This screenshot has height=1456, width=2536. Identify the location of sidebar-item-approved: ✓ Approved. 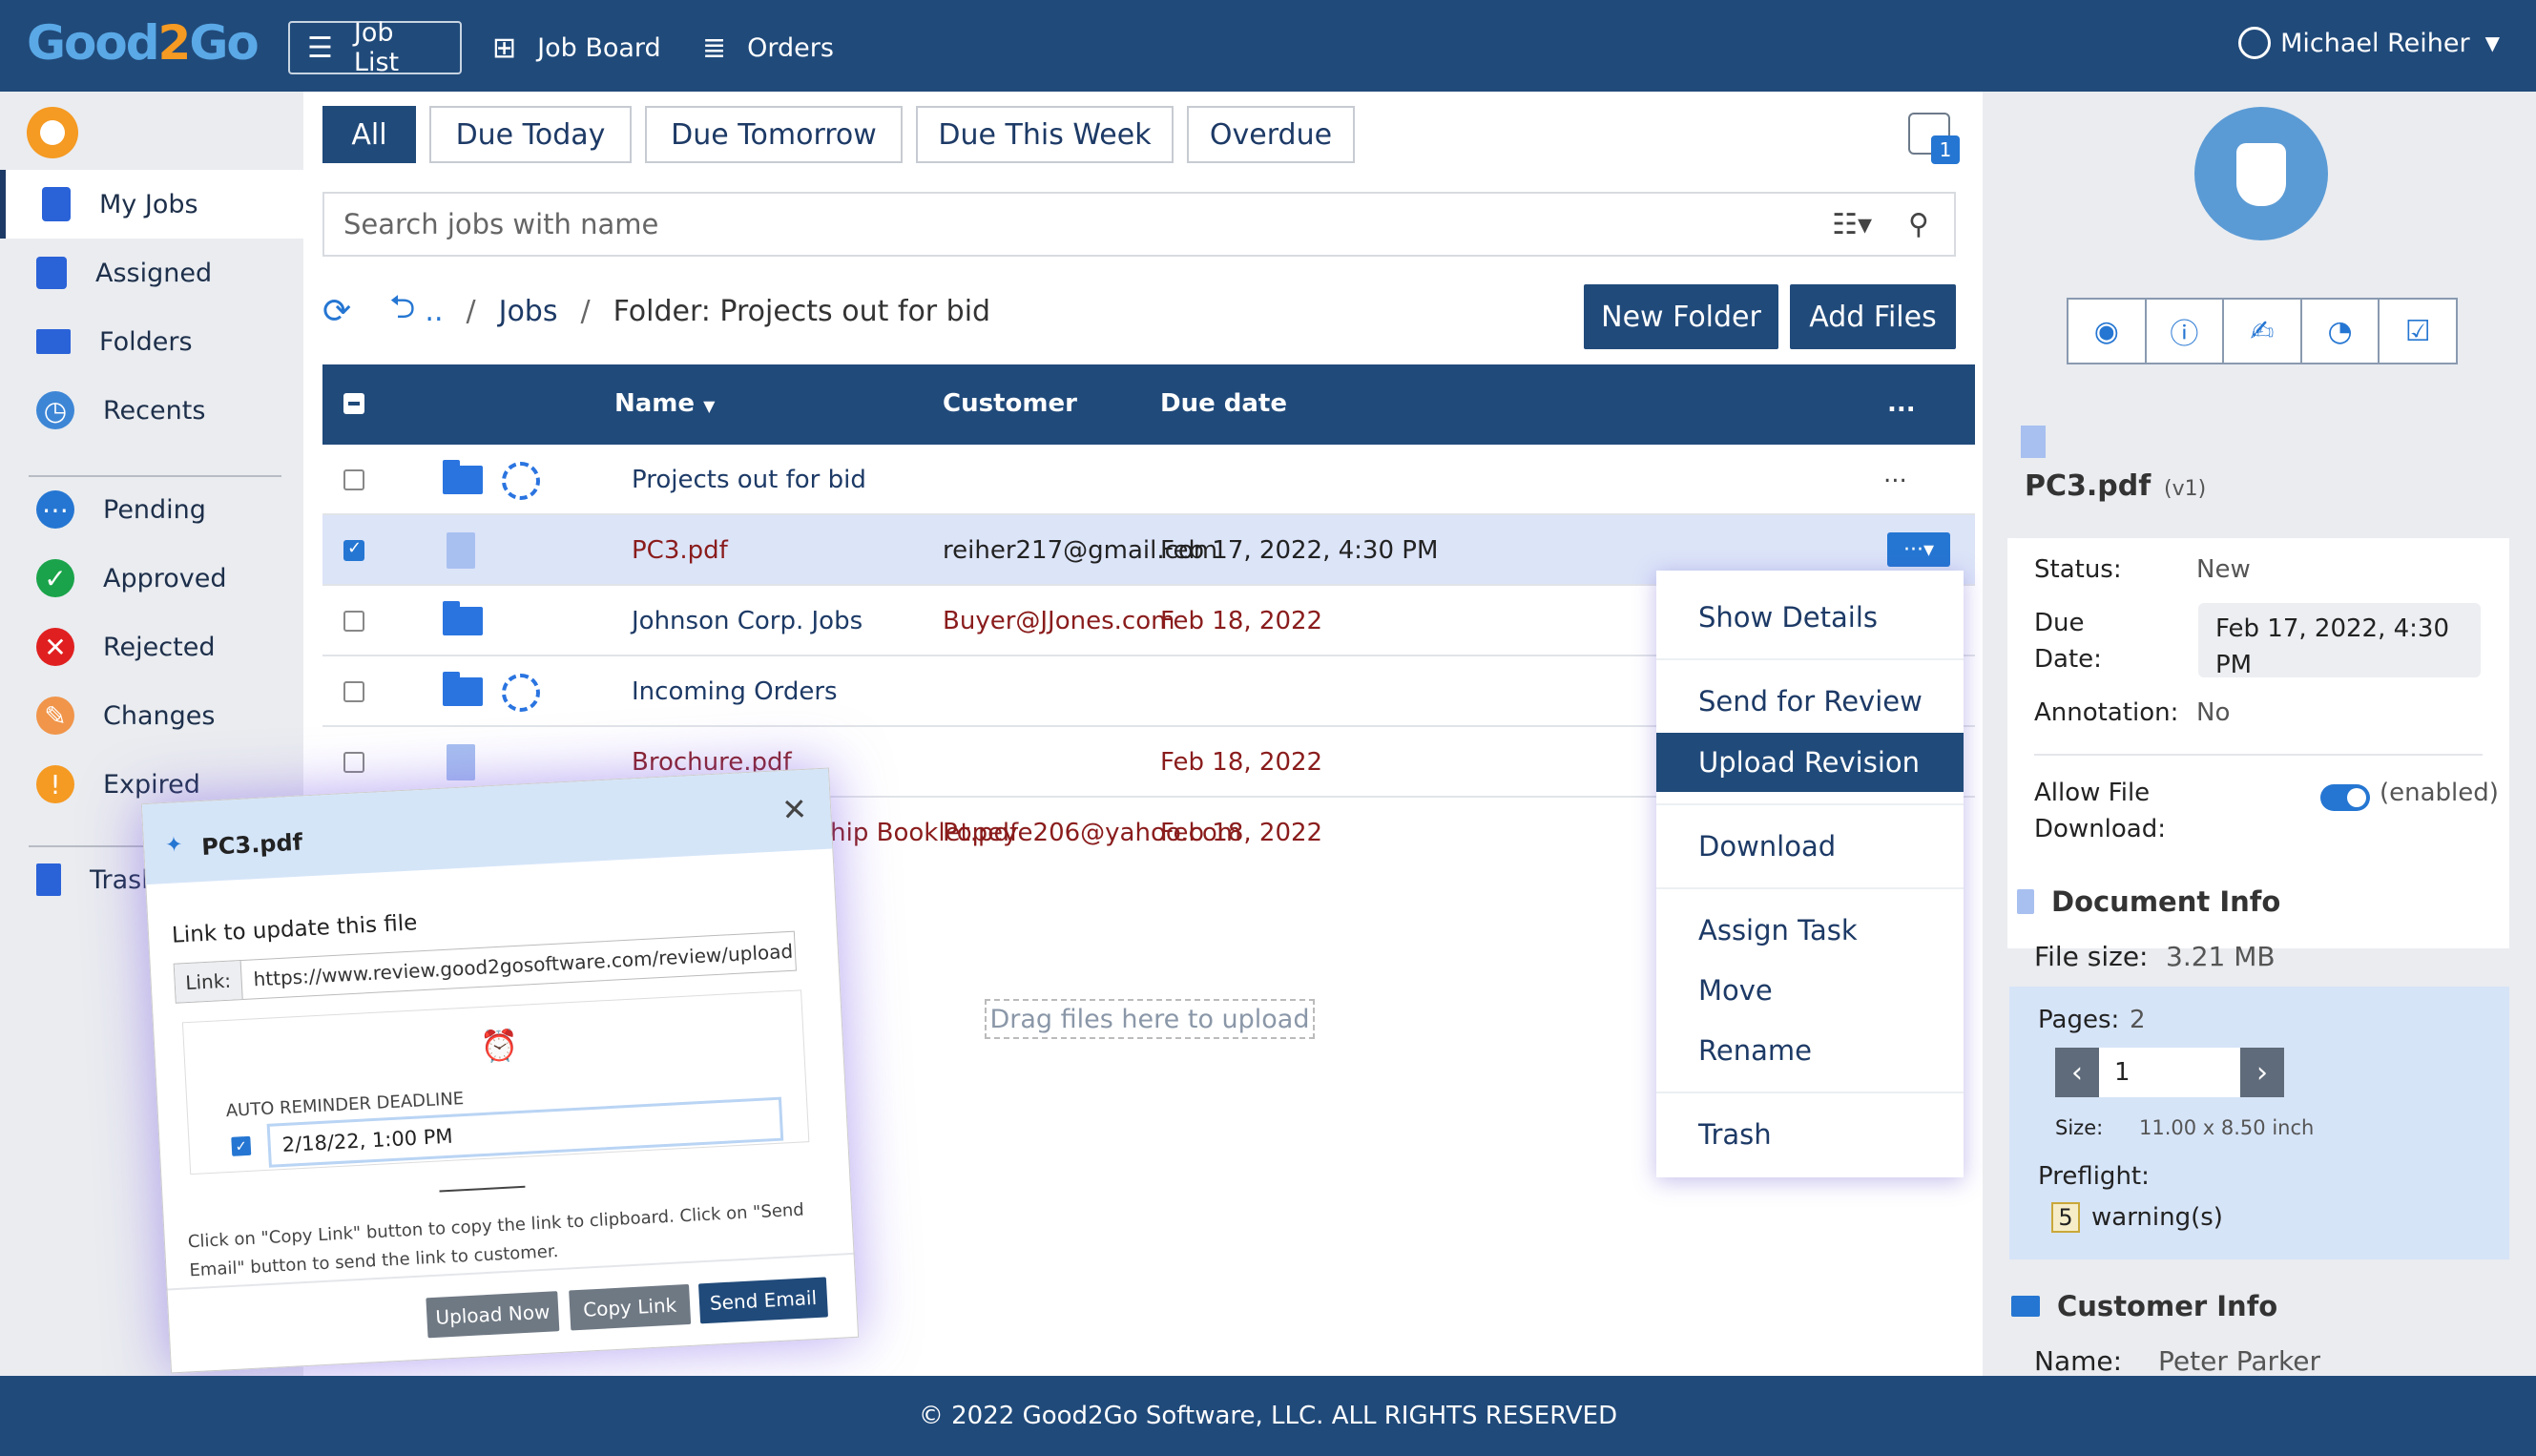
(151, 578).